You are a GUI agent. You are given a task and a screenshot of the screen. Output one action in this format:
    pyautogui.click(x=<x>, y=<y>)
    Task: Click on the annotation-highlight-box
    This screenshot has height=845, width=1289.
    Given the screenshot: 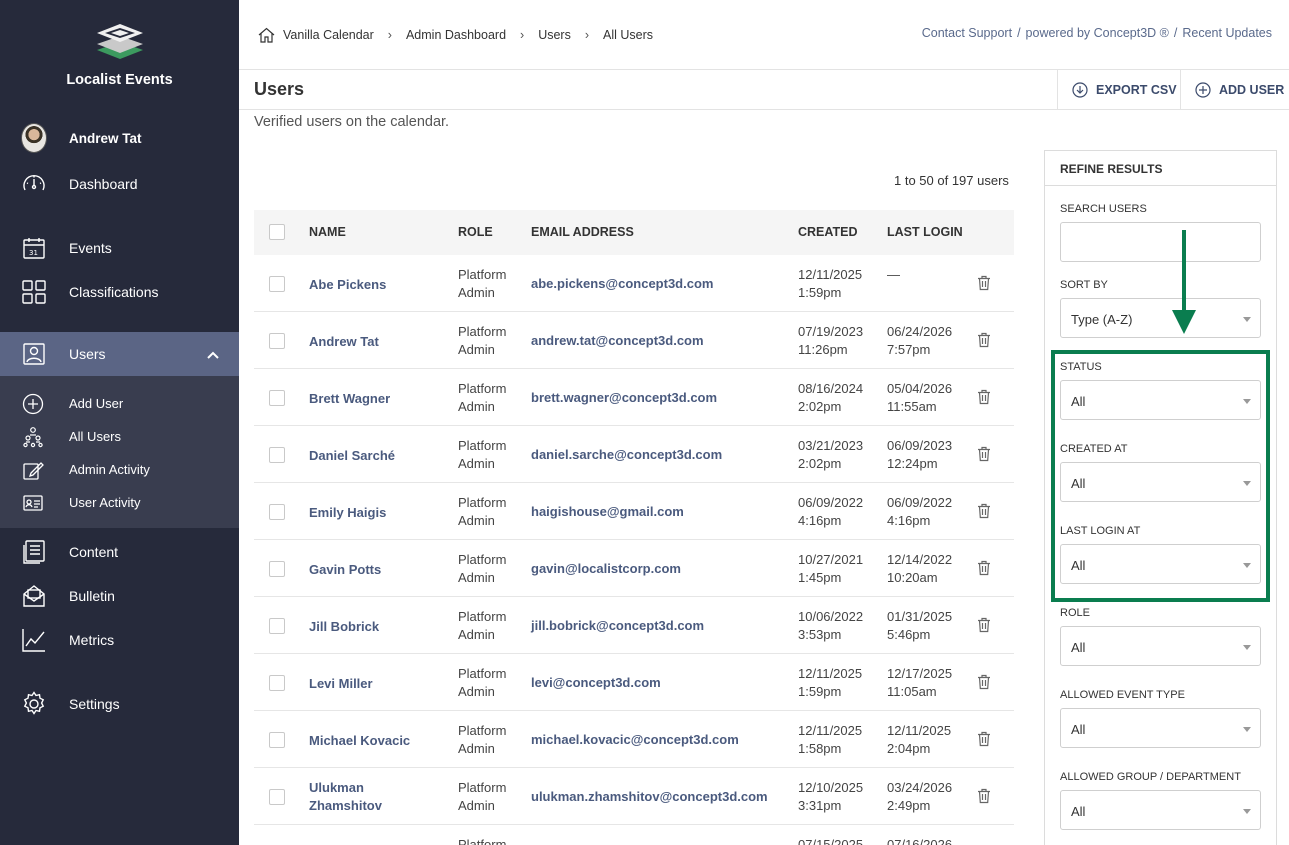 What is the action you would take?
    pyautogui.click(x=1160, y=476)
    